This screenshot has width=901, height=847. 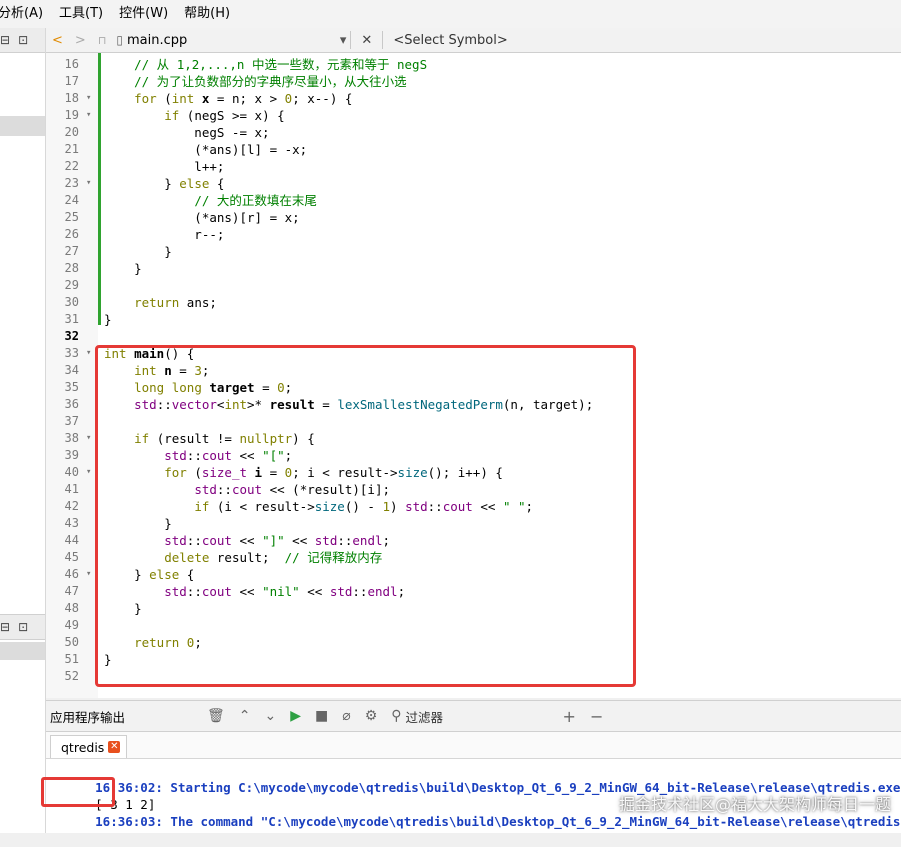 What do you see at coordinates (473, 268) in the screenshot?
I see `code-line: 28 }` at bounding box center [473, 268].